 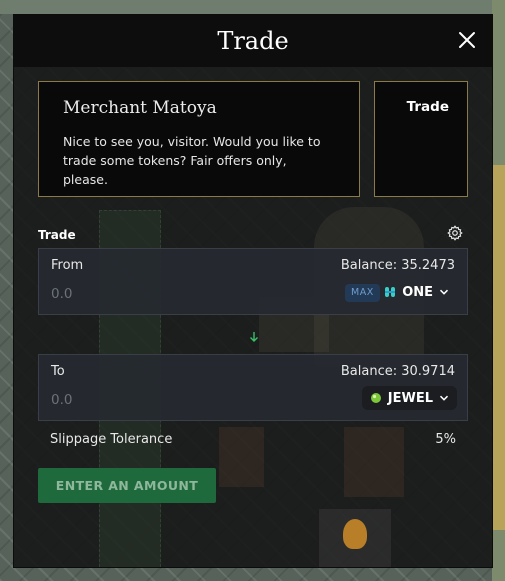 I want to click on close-icon, so click(x=467, y=40).